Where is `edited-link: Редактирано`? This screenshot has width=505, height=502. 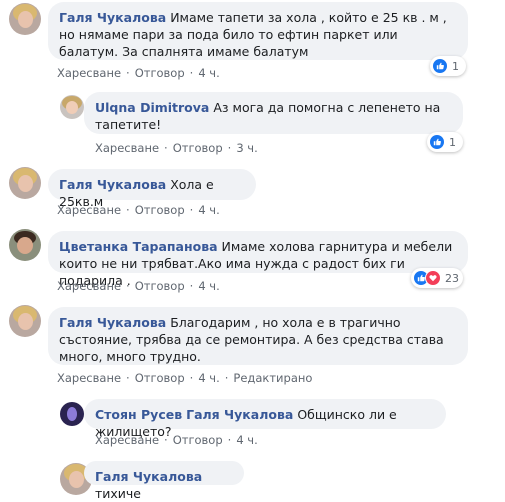 edited-link: Редактирано is located at coordinates (272, 378).